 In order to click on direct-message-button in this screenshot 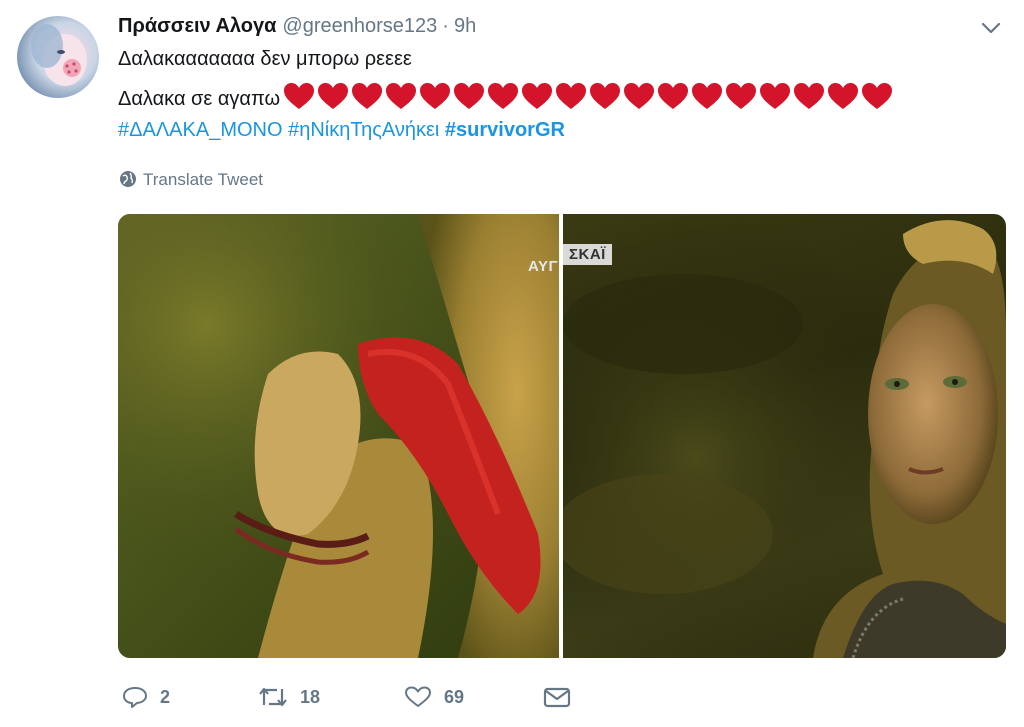, I will do `click(557, 697)`.